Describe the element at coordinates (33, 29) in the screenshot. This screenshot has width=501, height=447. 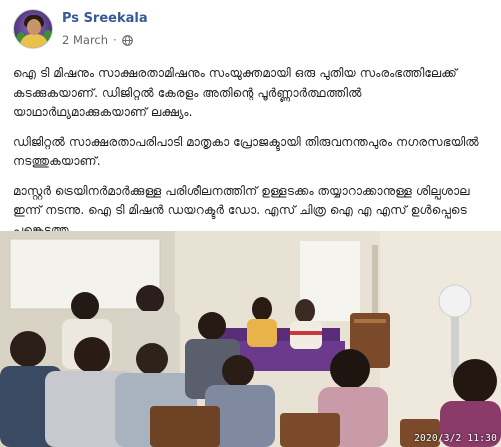
I see `author-avatar` at that location.